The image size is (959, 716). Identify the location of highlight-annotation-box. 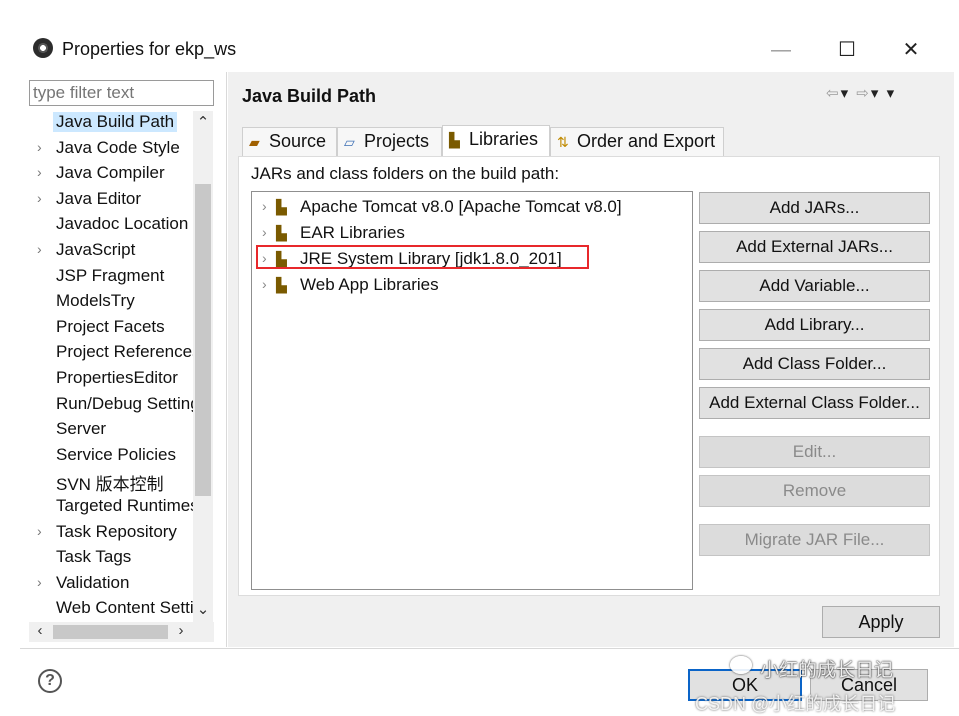
(422, 257).